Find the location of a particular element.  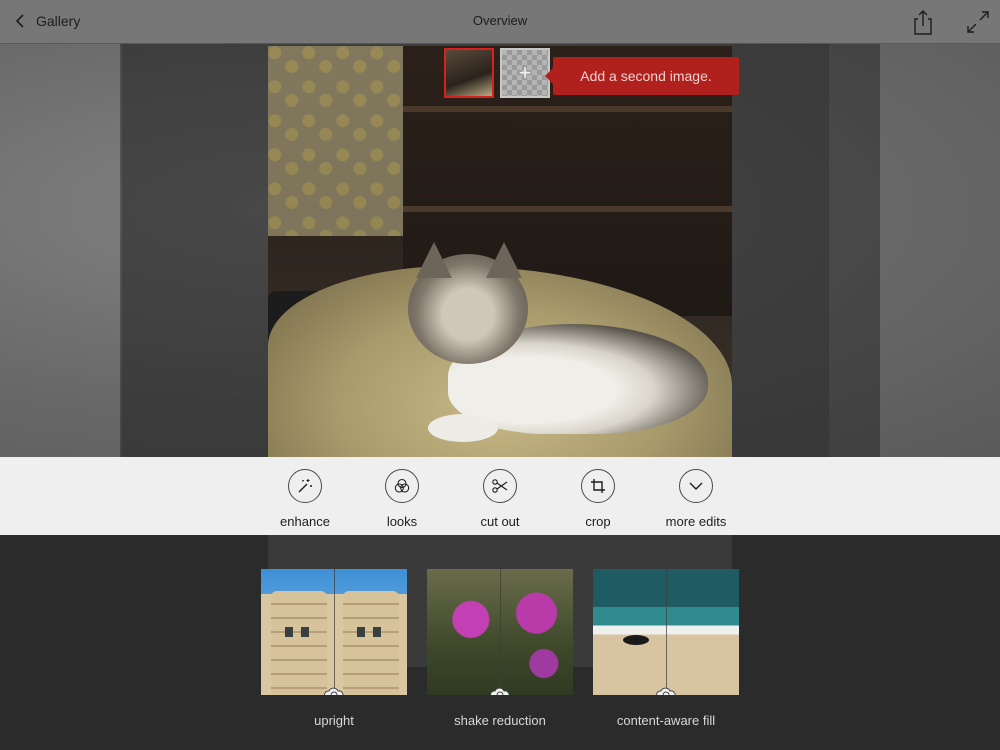

feature-upright-label: upright is located at coordinates (334, 720).